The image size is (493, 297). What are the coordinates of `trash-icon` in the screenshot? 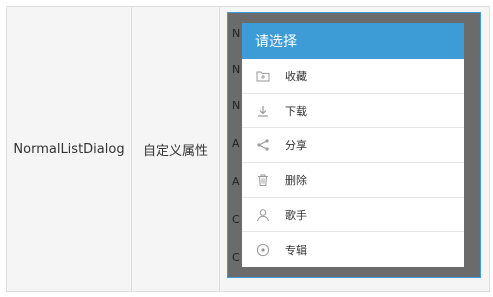 It's located at (263, 180).